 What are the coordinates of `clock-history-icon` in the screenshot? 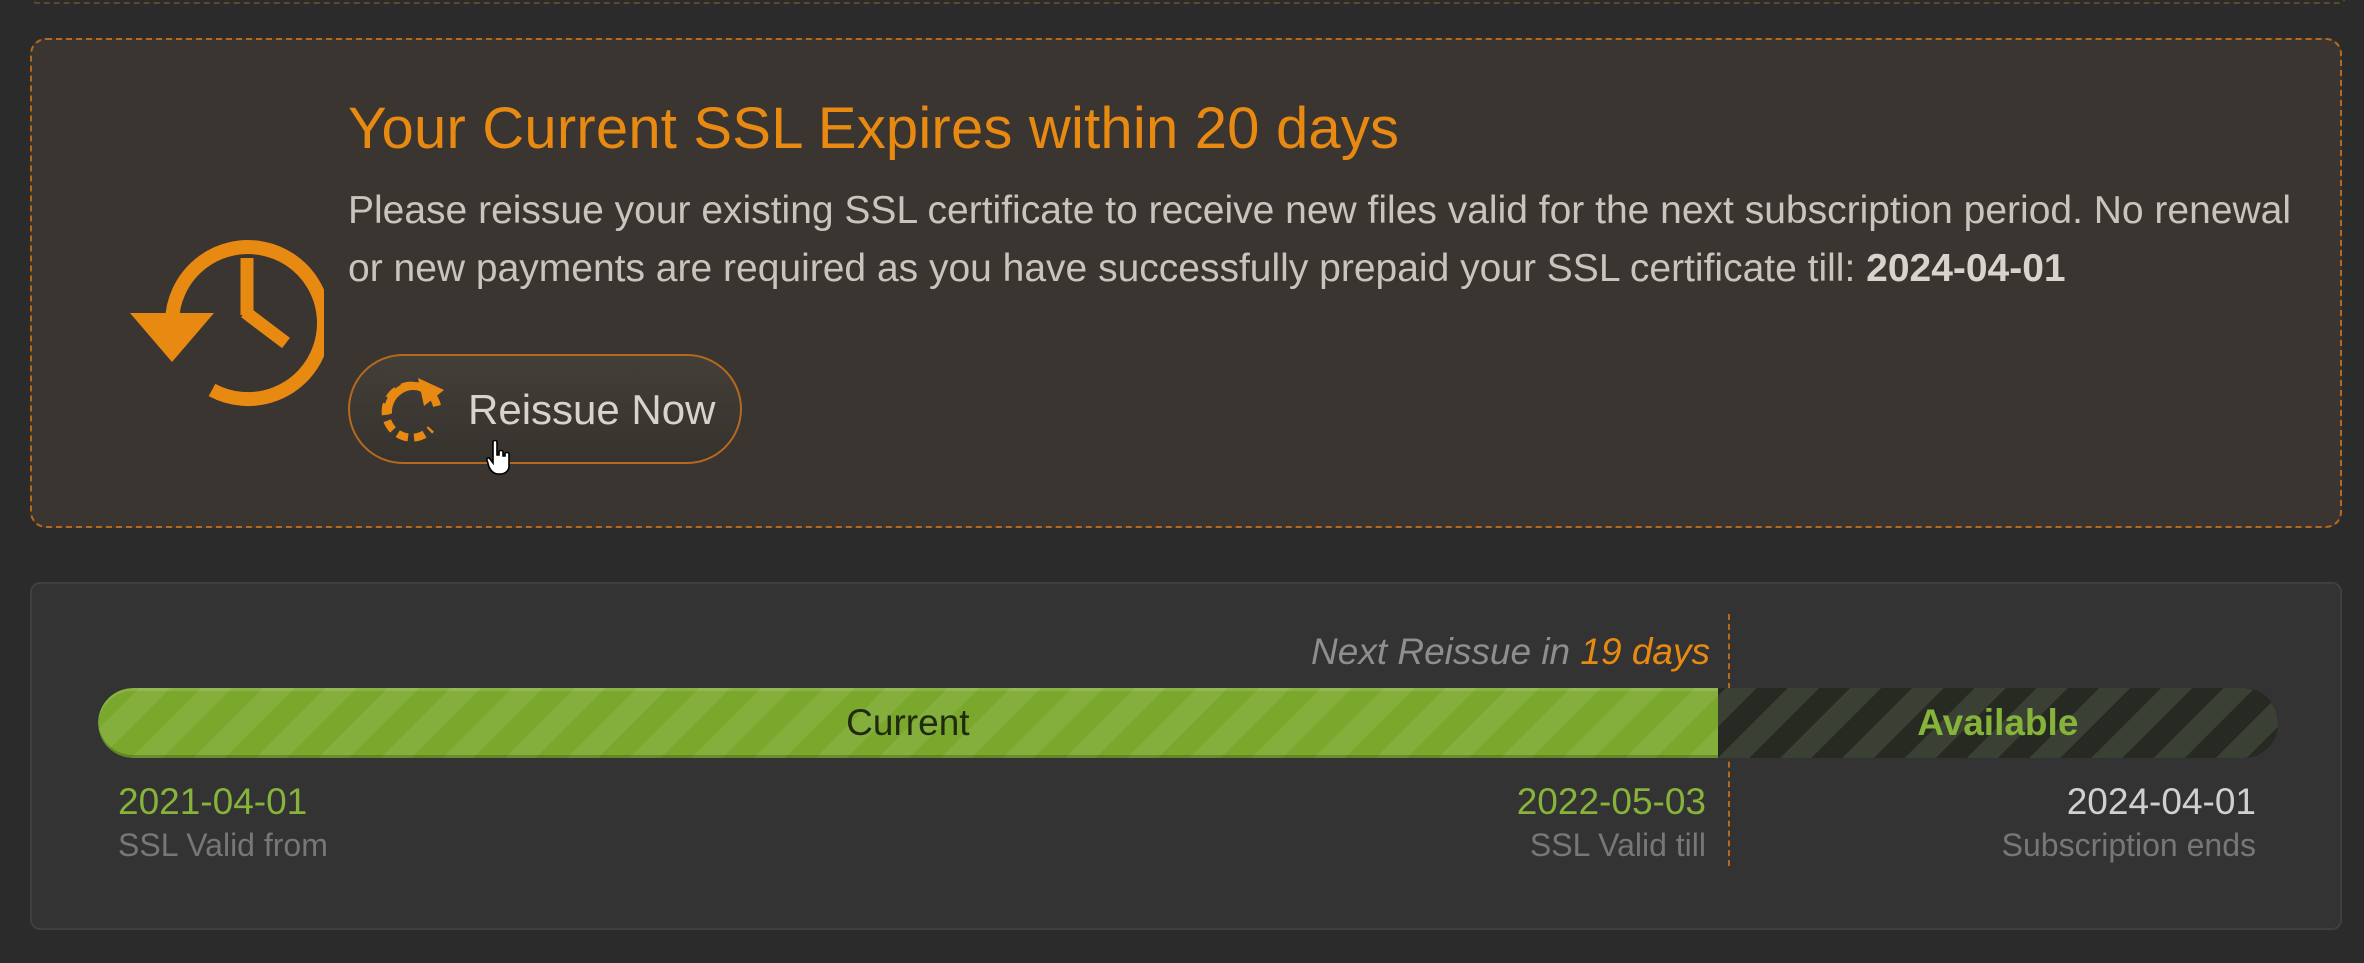 It's located at (227, 323).